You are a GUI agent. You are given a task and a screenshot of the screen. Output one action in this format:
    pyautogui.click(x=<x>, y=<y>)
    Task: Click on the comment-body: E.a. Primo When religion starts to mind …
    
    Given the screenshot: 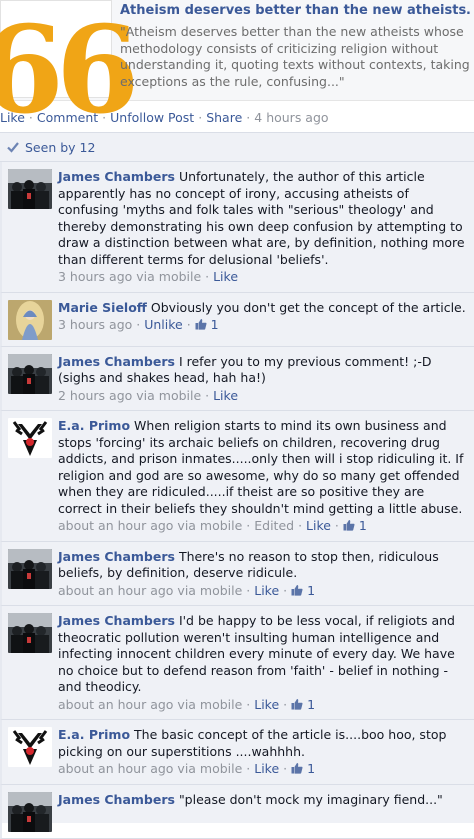 What is the action you would take?
    pyautogui.click(x=266, y=476)
    